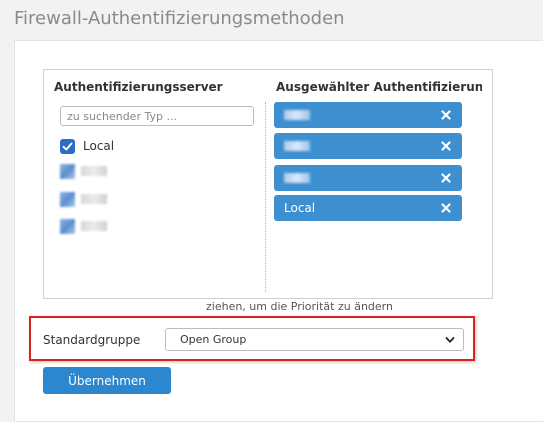 This screenshot has width=543, height=422. What do you see at coordinates (138, 87) in the screenshot?
I see `available-servers-header: Authentifizierungsserver` at bounding box center [138, 87].